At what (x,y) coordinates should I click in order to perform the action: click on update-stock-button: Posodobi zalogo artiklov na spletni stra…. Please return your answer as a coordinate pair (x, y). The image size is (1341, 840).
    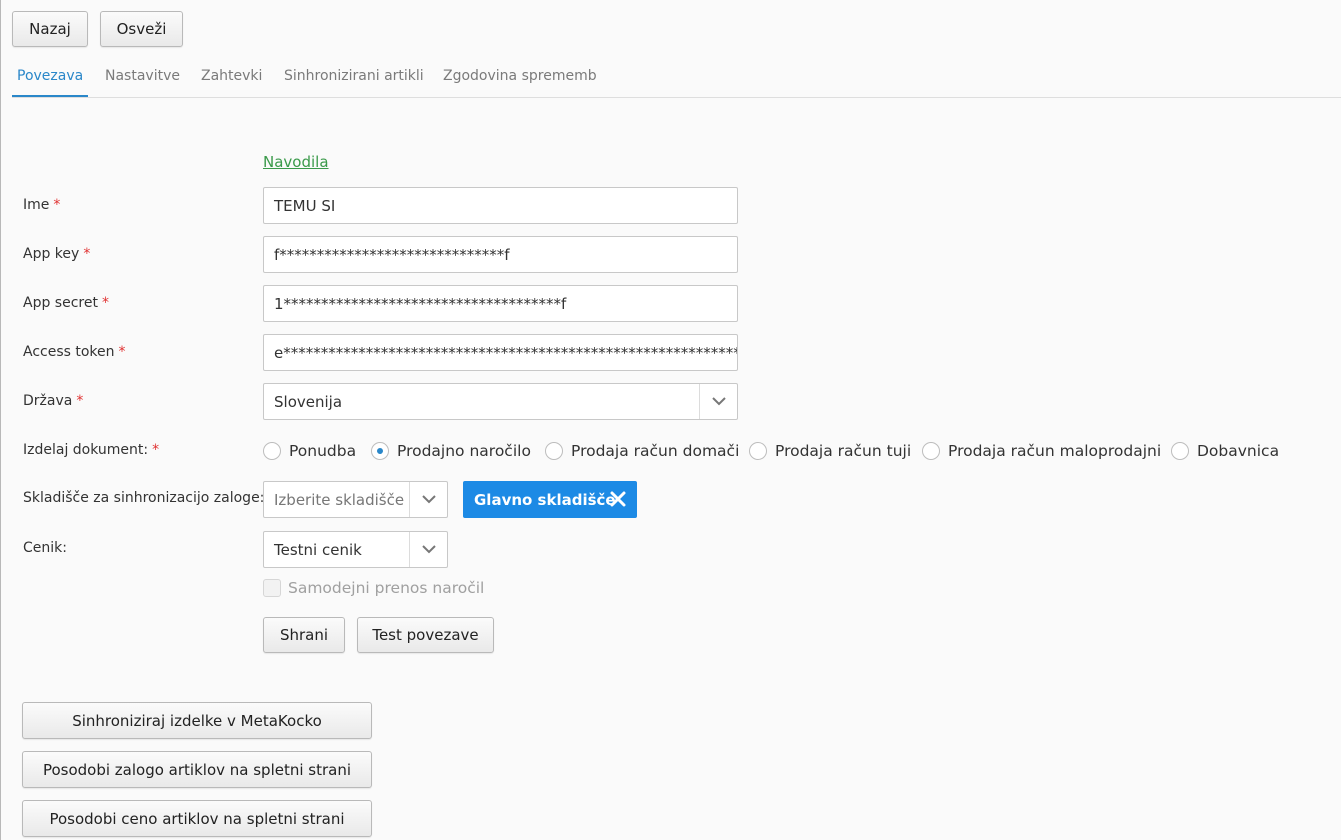
    Looking at the image, I should click on (197, 769).